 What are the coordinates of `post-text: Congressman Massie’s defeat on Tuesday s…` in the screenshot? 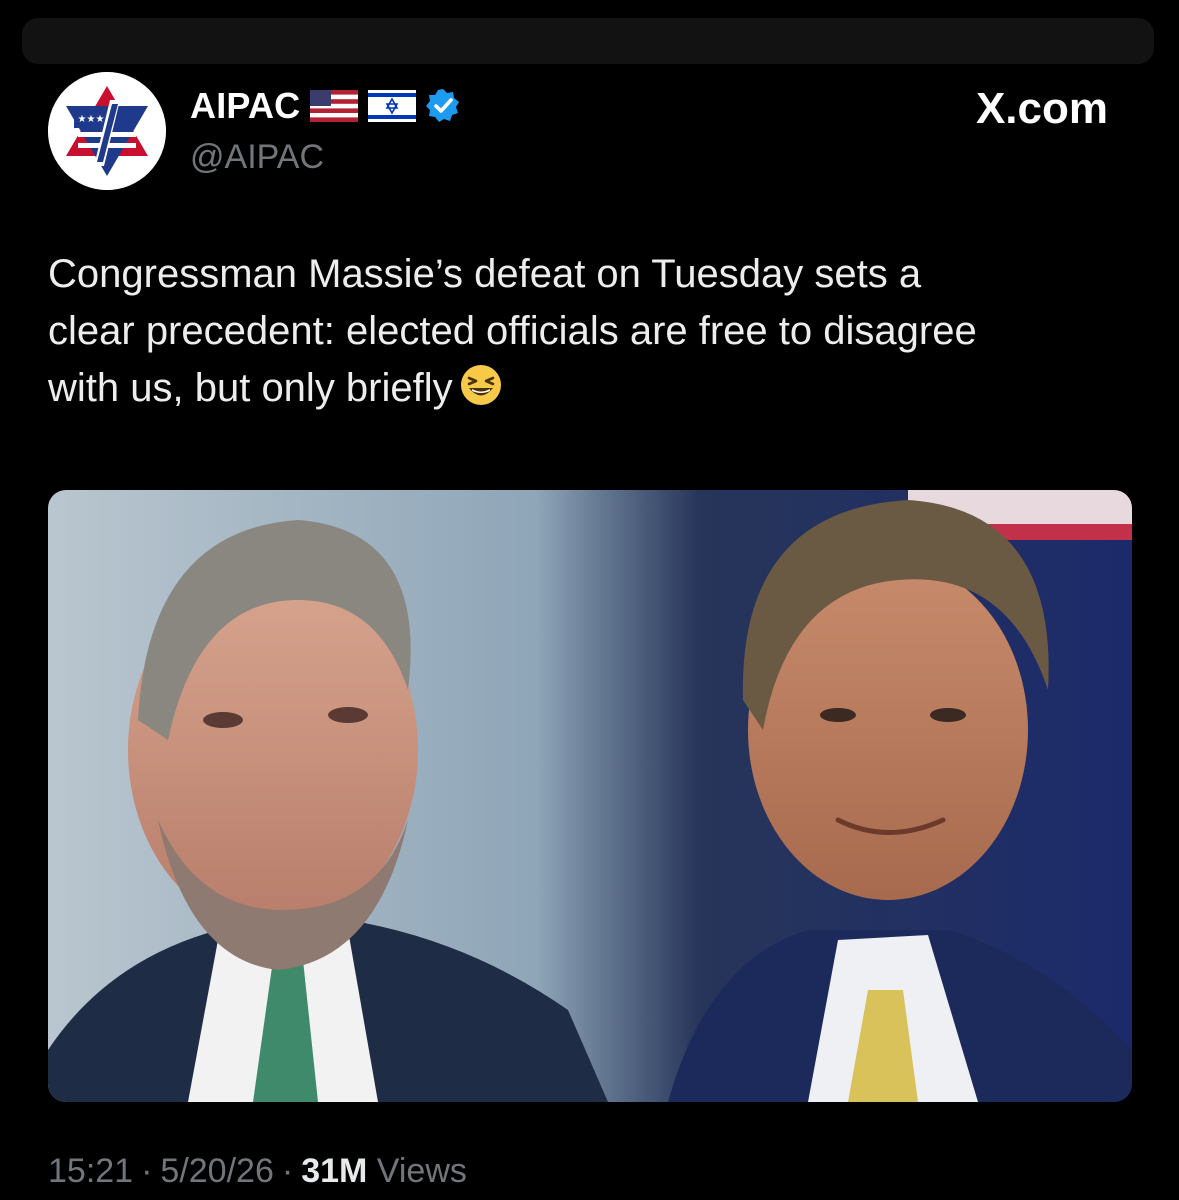 It's located at (598, 331).